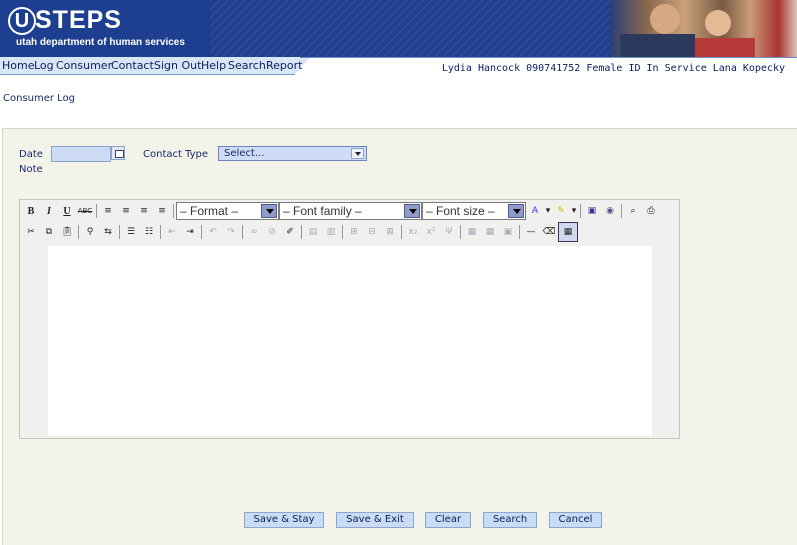 The width and height of the screenshot is (797, 545). What do you see at coordinates (574, 211) in the screenshot?
I see `highlight-dropdown-icon: ▾` at bounding box center [574, 211].